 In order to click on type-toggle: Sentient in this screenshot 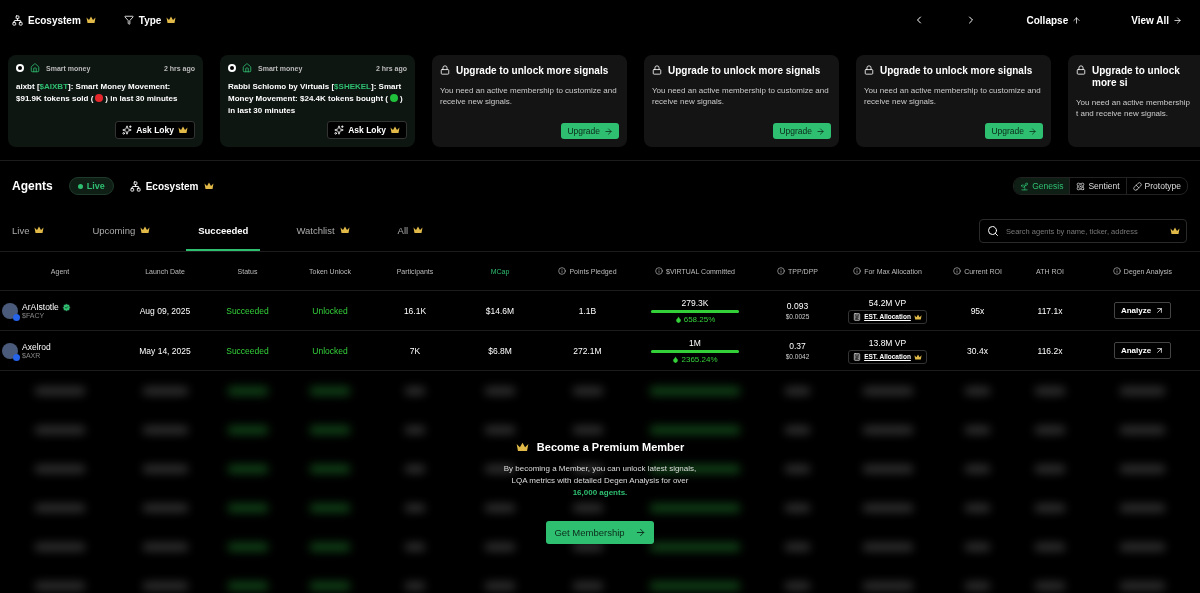, I will do `click(1097, 186)`.